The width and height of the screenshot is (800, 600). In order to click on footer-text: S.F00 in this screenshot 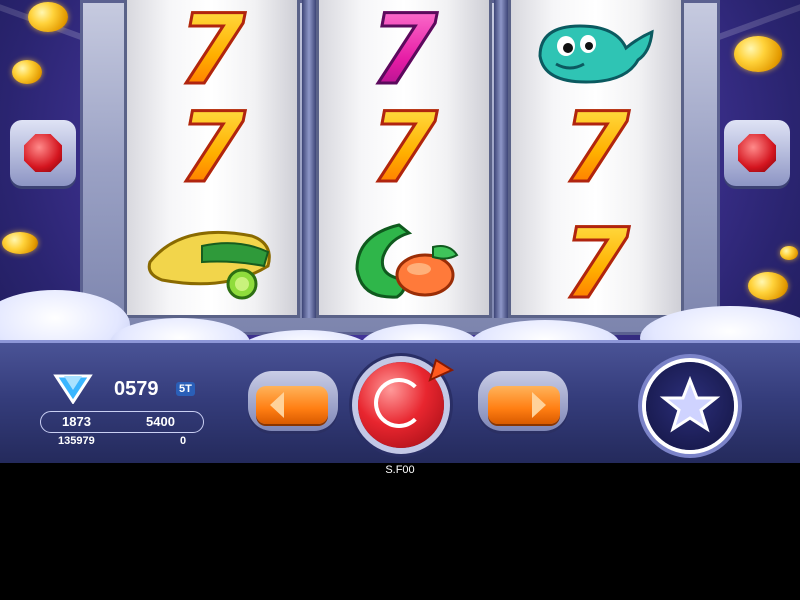, I will do `click(400, 470)`.